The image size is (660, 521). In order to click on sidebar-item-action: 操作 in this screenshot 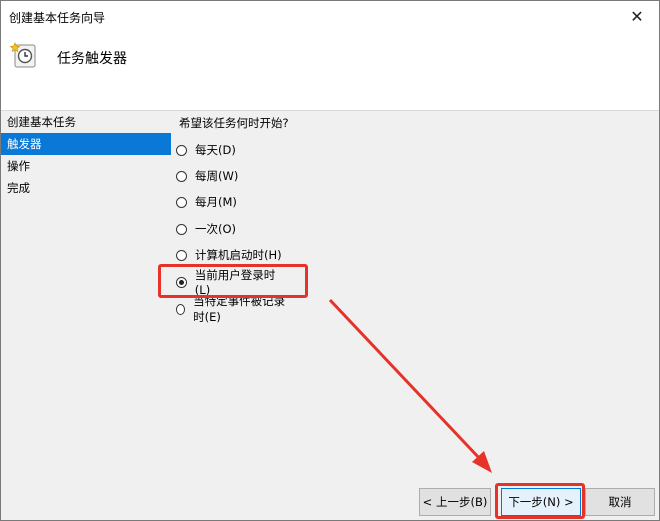, I will do `click(86, 166)`.